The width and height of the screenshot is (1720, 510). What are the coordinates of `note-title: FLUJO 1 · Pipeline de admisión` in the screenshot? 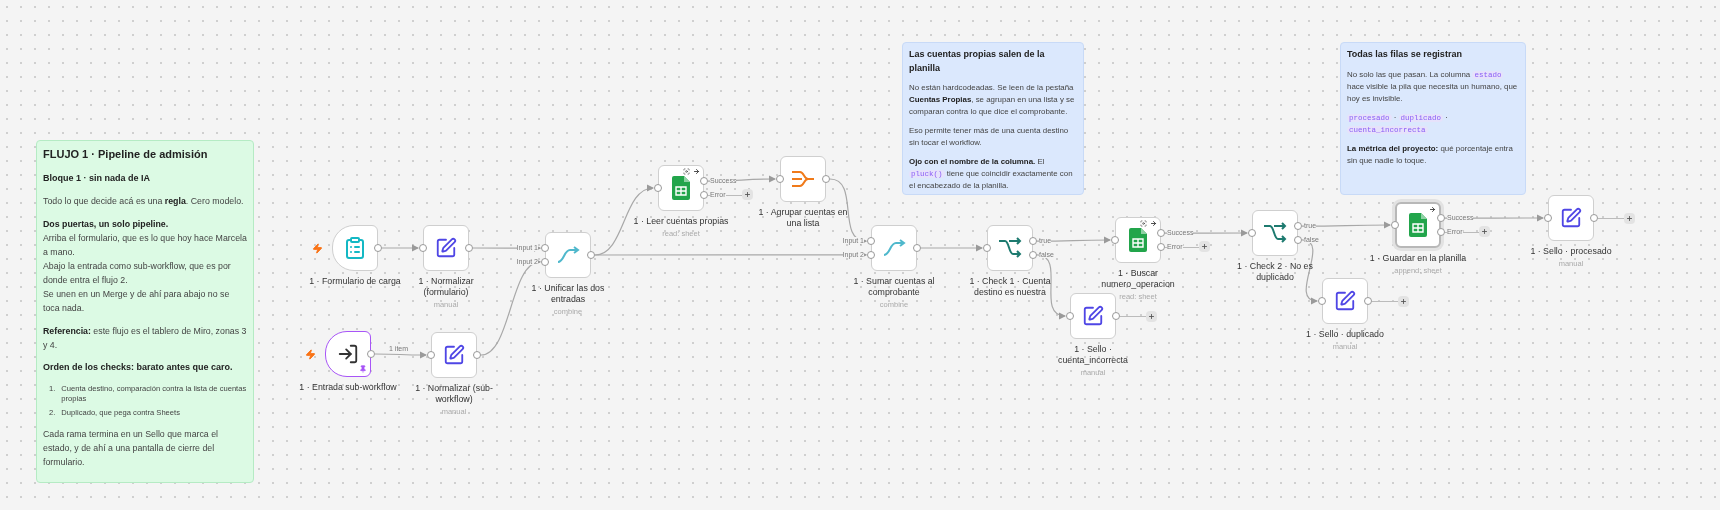 It's located at (126, 154).